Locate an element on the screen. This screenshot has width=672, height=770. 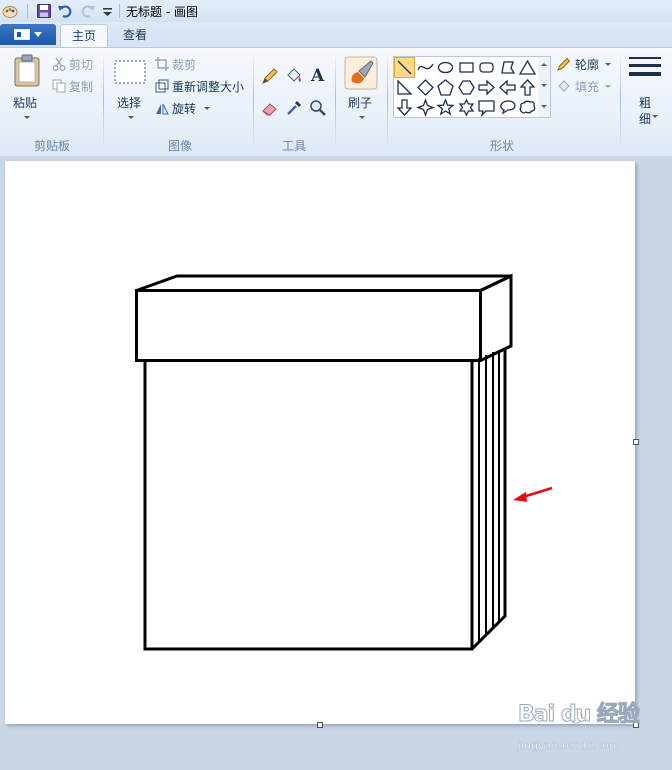
callout-rect-icon is located at coordinates (486, 109).